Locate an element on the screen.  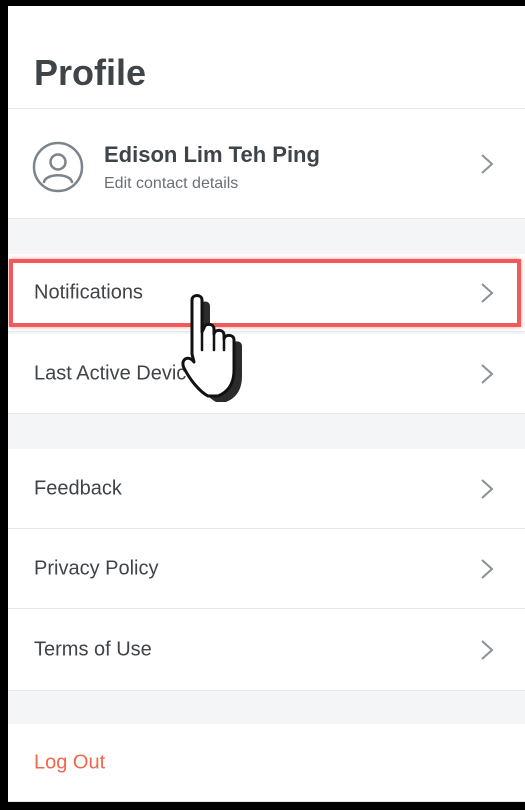
menu-item-label: Terms of Use is located at coordinates (93, 649).